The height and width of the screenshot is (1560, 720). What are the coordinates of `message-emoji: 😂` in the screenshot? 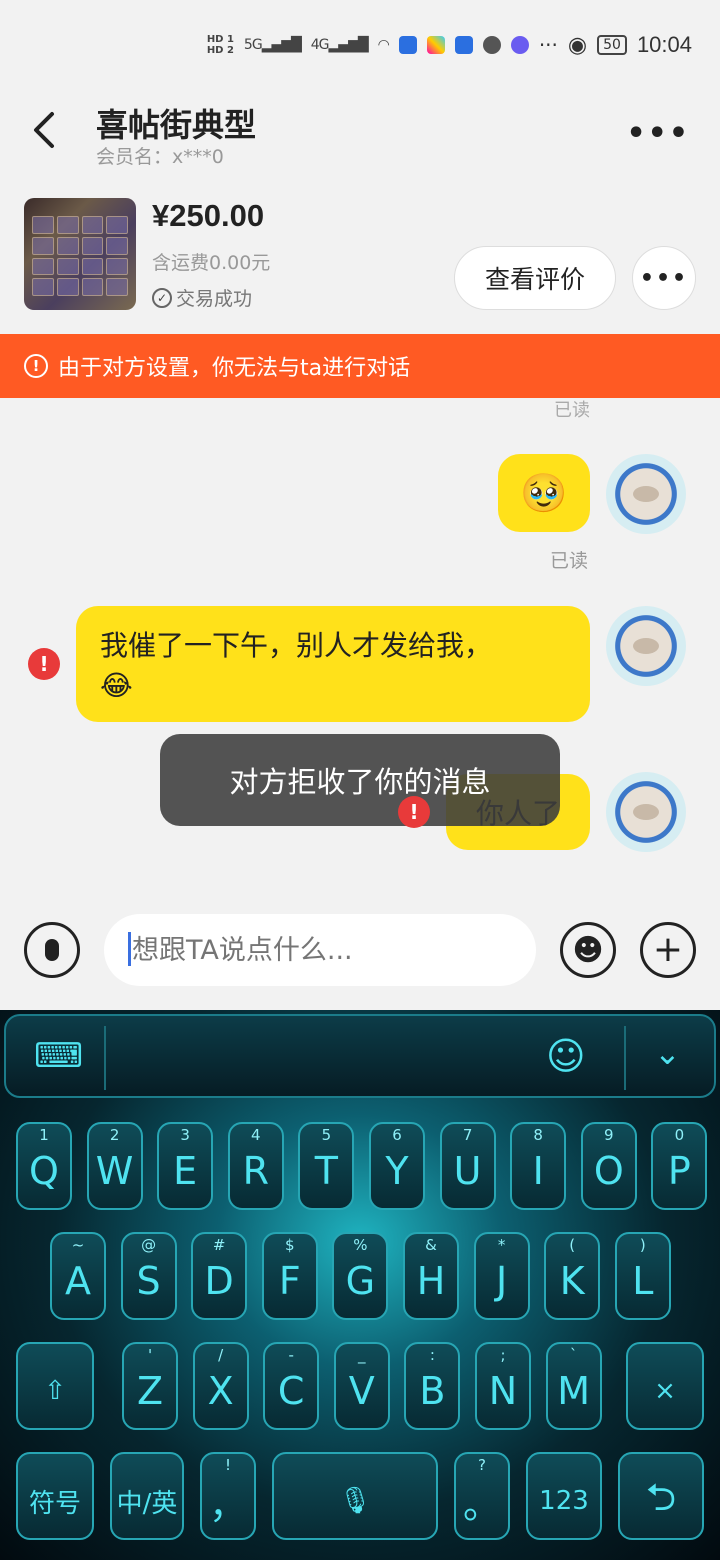 It's located at (116, 685).